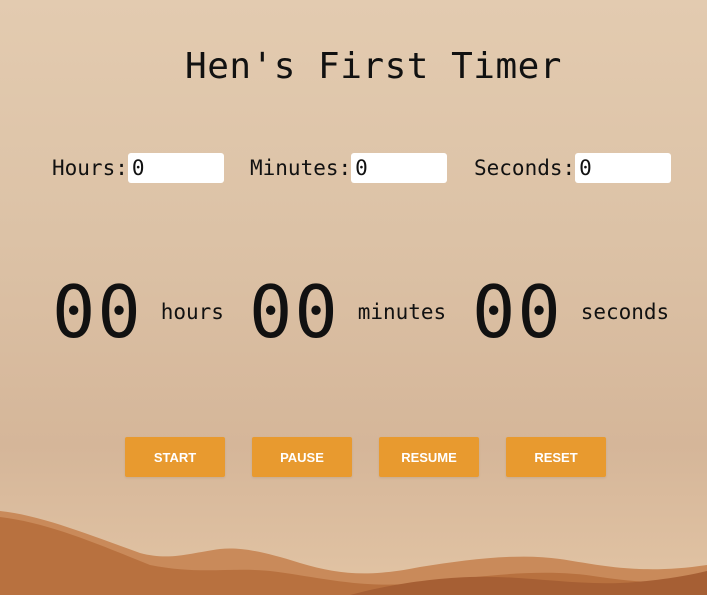 The image size is (707, 595). What do you see at coordinates (402, 312) in the screenshot?
I see `minutes-unit-label: minutes` at bounding box center [402, 312].